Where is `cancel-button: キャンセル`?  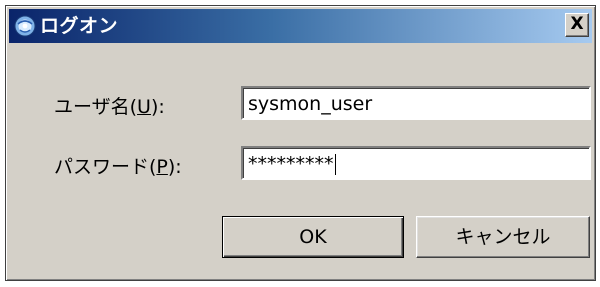 cancel-button: キャンセル is located at coordinates (503, 237).